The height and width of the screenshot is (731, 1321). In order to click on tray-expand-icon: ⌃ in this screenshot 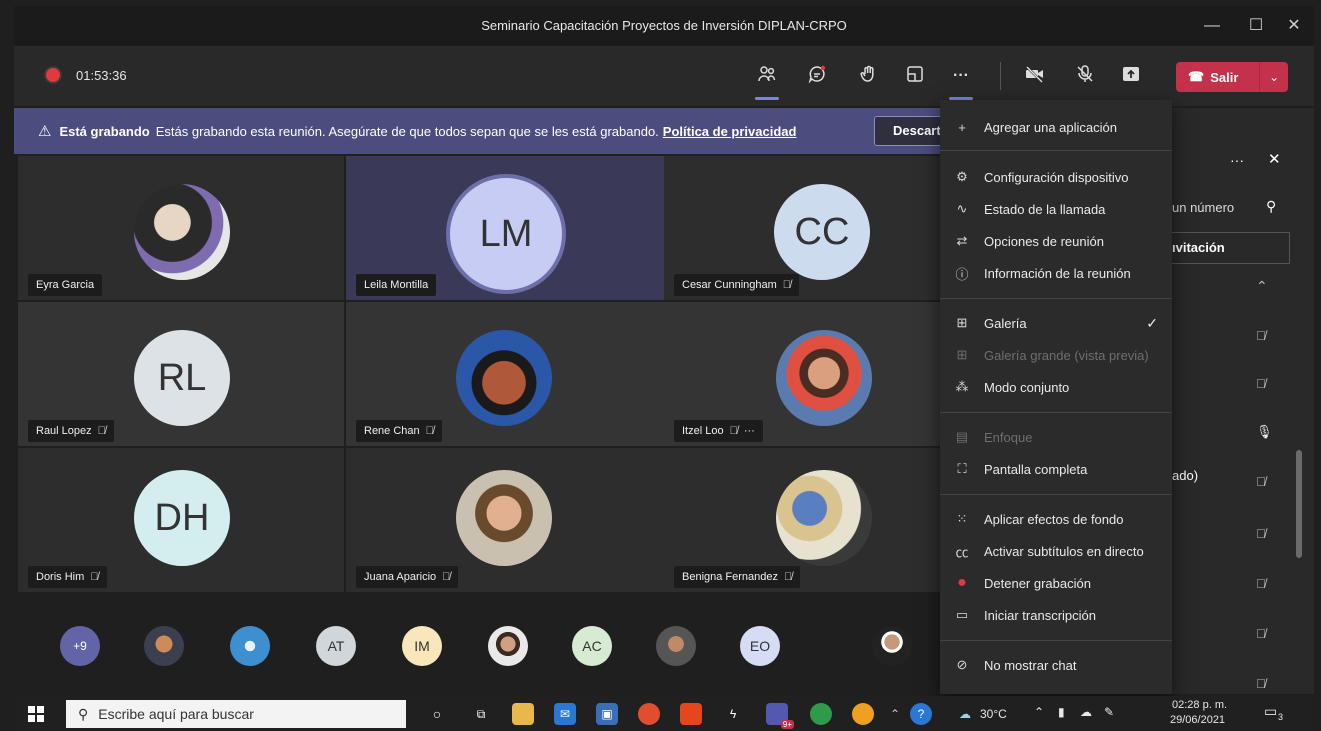, I will do `click(1039, 712)`.